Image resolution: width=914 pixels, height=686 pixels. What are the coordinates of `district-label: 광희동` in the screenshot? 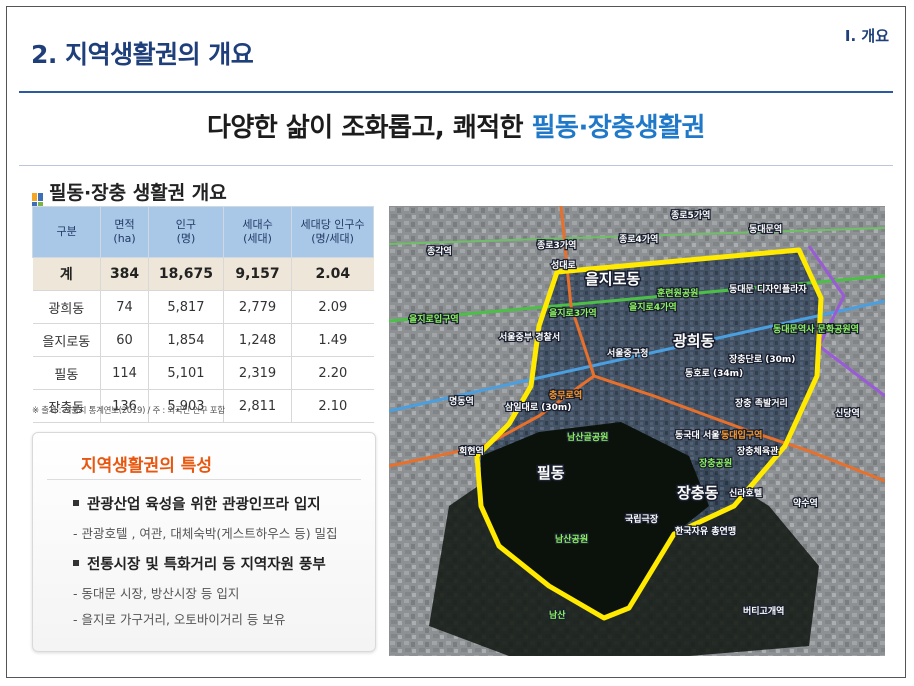 It's located at (694, 341).